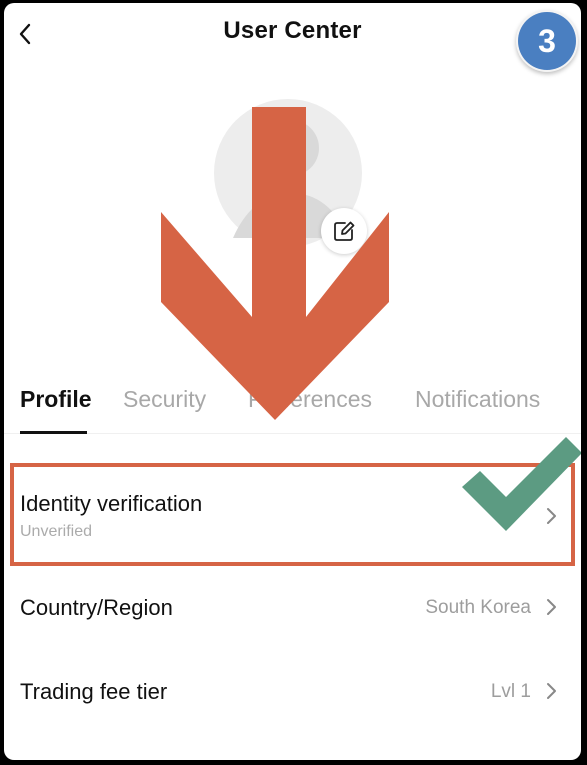 This screenshot has height=765, width=587. I want to click on step-number: 3, so click(547, 41).